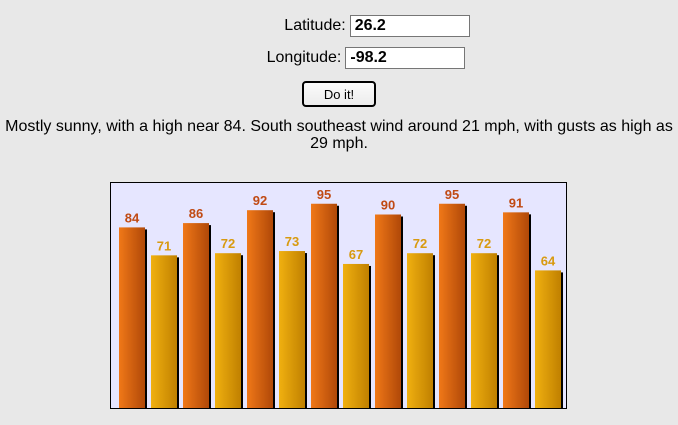  What do you see at coordinates (405, 58) in the screenshot?
I see `longitude-input` at bounding box center [405, 58].